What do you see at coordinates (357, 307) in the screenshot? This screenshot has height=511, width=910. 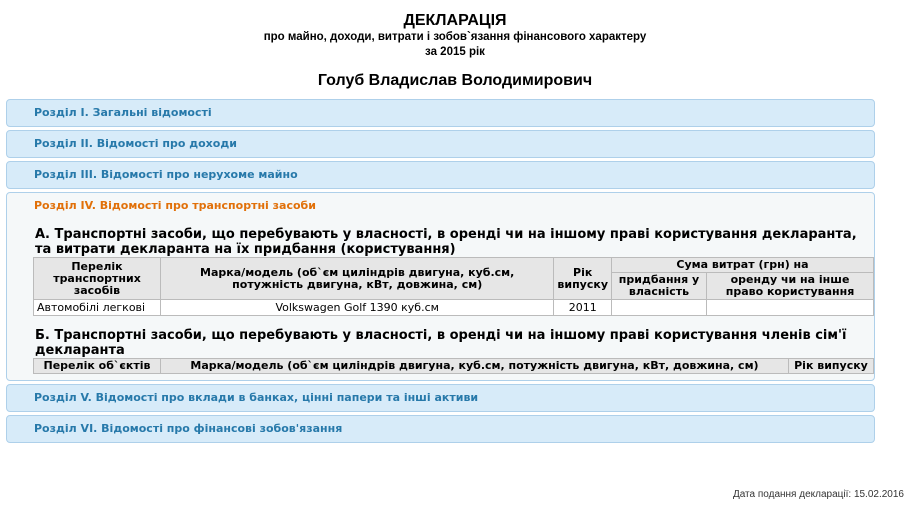 I see `cell-model: Volkswagen Golf 1390 куб.см` at bounding box center [357, 307].